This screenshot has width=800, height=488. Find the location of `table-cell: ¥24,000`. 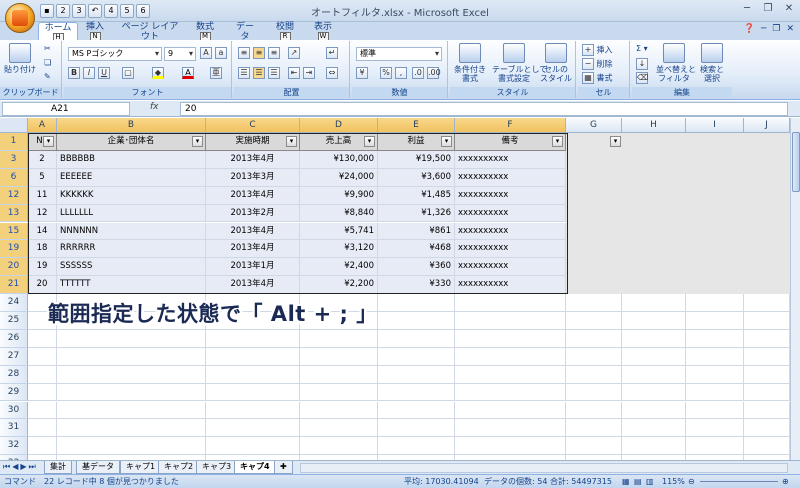

table-cell: ¥24,000 is located at coordinates (339, 177).